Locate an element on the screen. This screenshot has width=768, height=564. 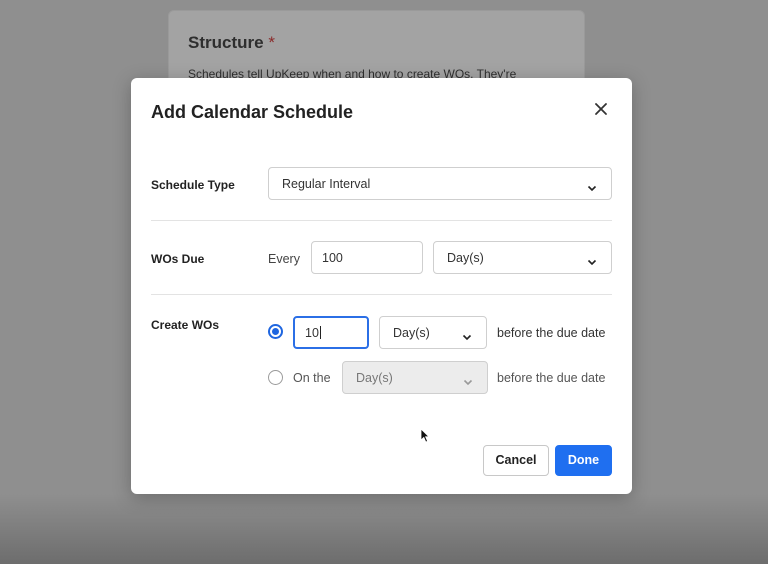
schedule-type-value: Regular Interval is located at coordinates (326, 184).